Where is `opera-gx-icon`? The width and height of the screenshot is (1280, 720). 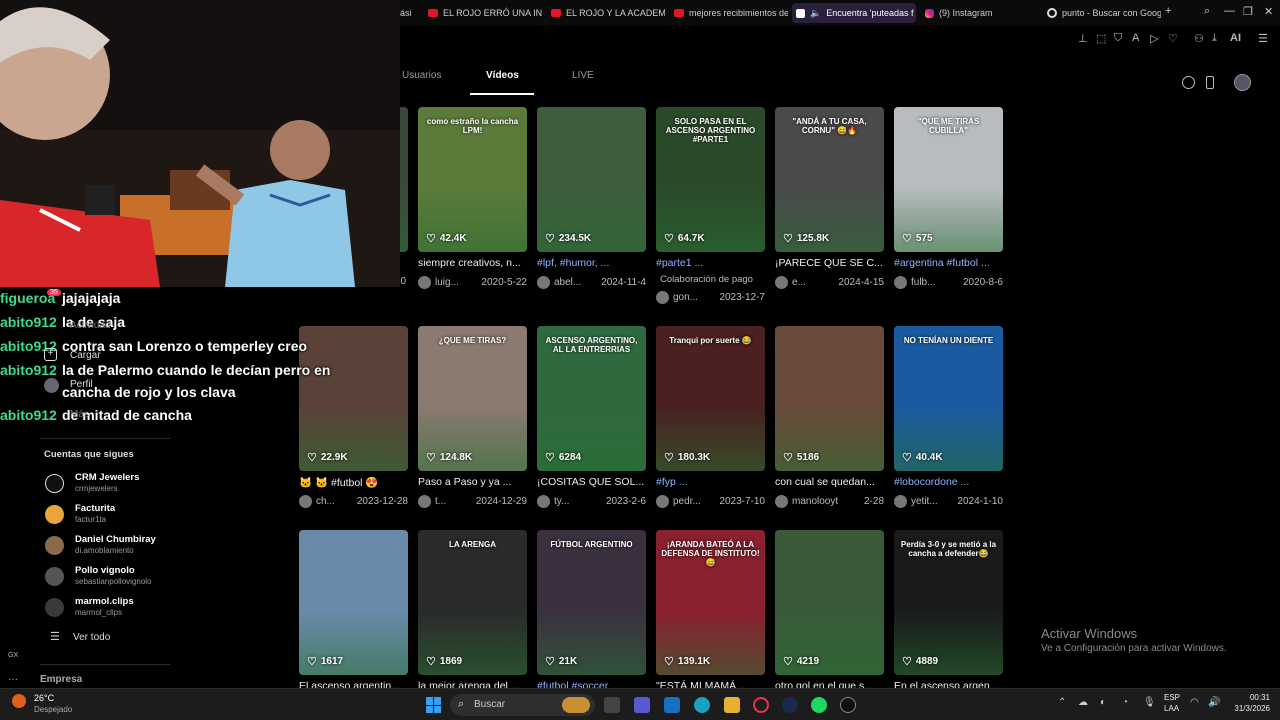 opera-gx-icon is located at coordinates (761, 705).